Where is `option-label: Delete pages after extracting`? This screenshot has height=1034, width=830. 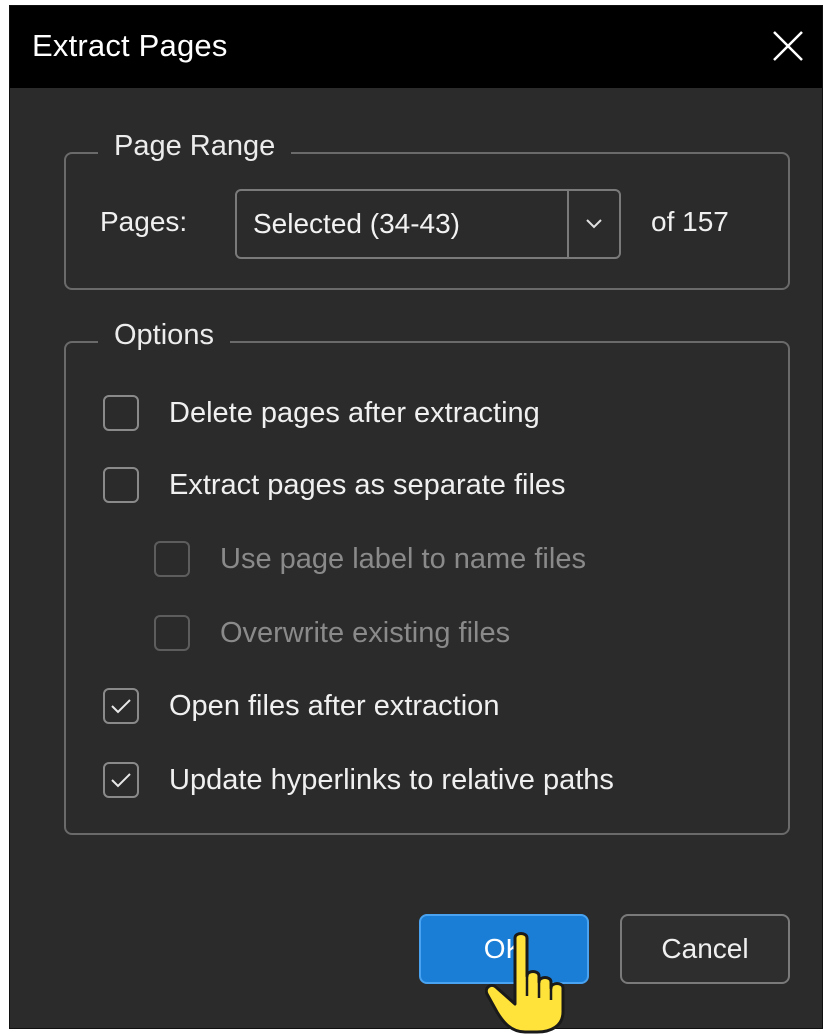
option-label: Delete pages after extracting is located at coordinates (354, 412).